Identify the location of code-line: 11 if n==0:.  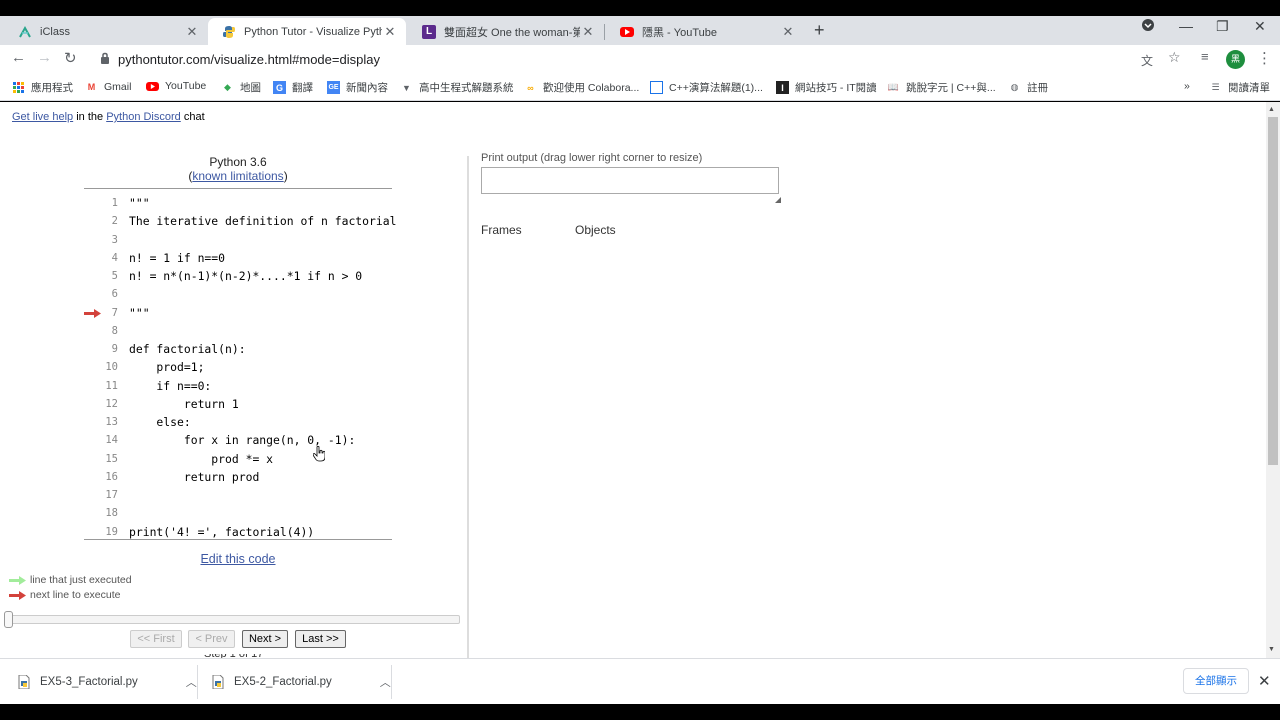
(244, 387).